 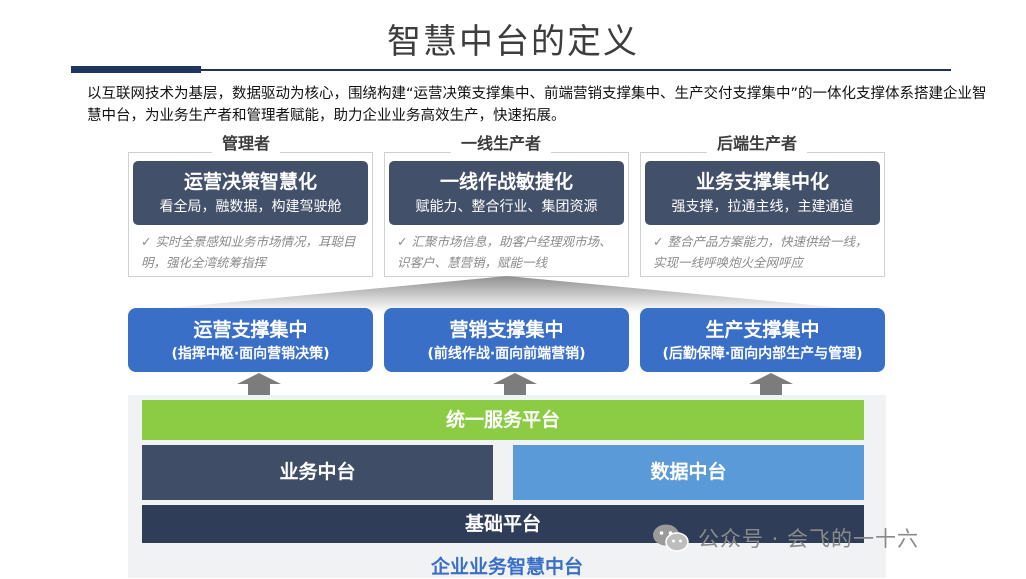 What do you see at coordinates (136, 69) in the screenshot?
I see `title-divider-accent` at bounding box center [136, 69].